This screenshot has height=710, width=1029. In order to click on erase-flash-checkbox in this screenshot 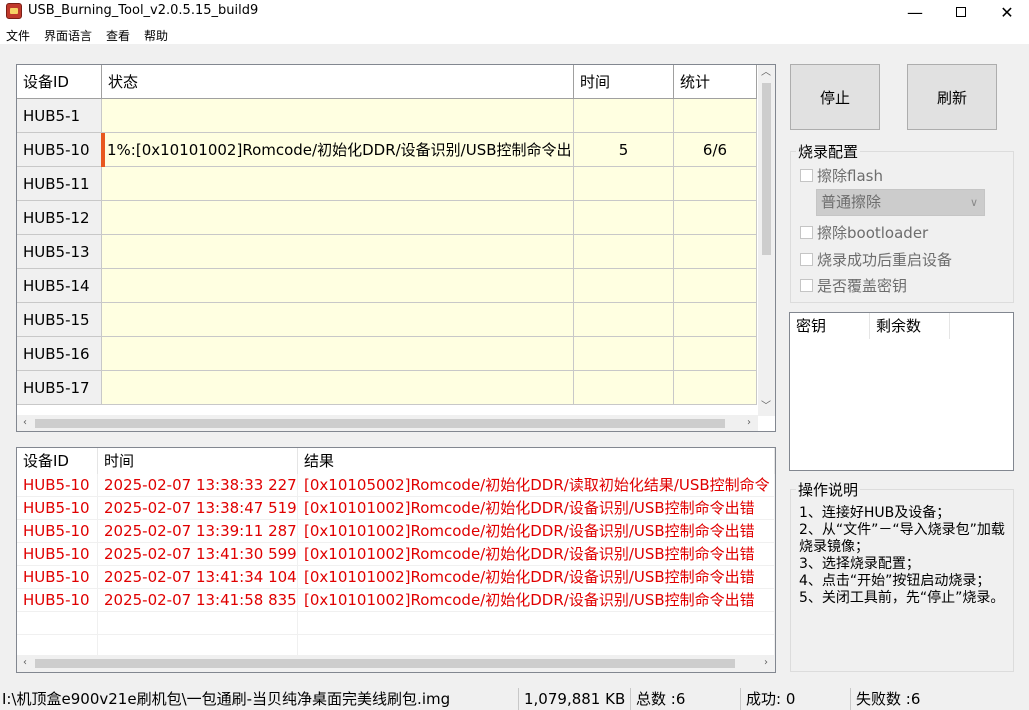, I will do `click(806, 175)`.